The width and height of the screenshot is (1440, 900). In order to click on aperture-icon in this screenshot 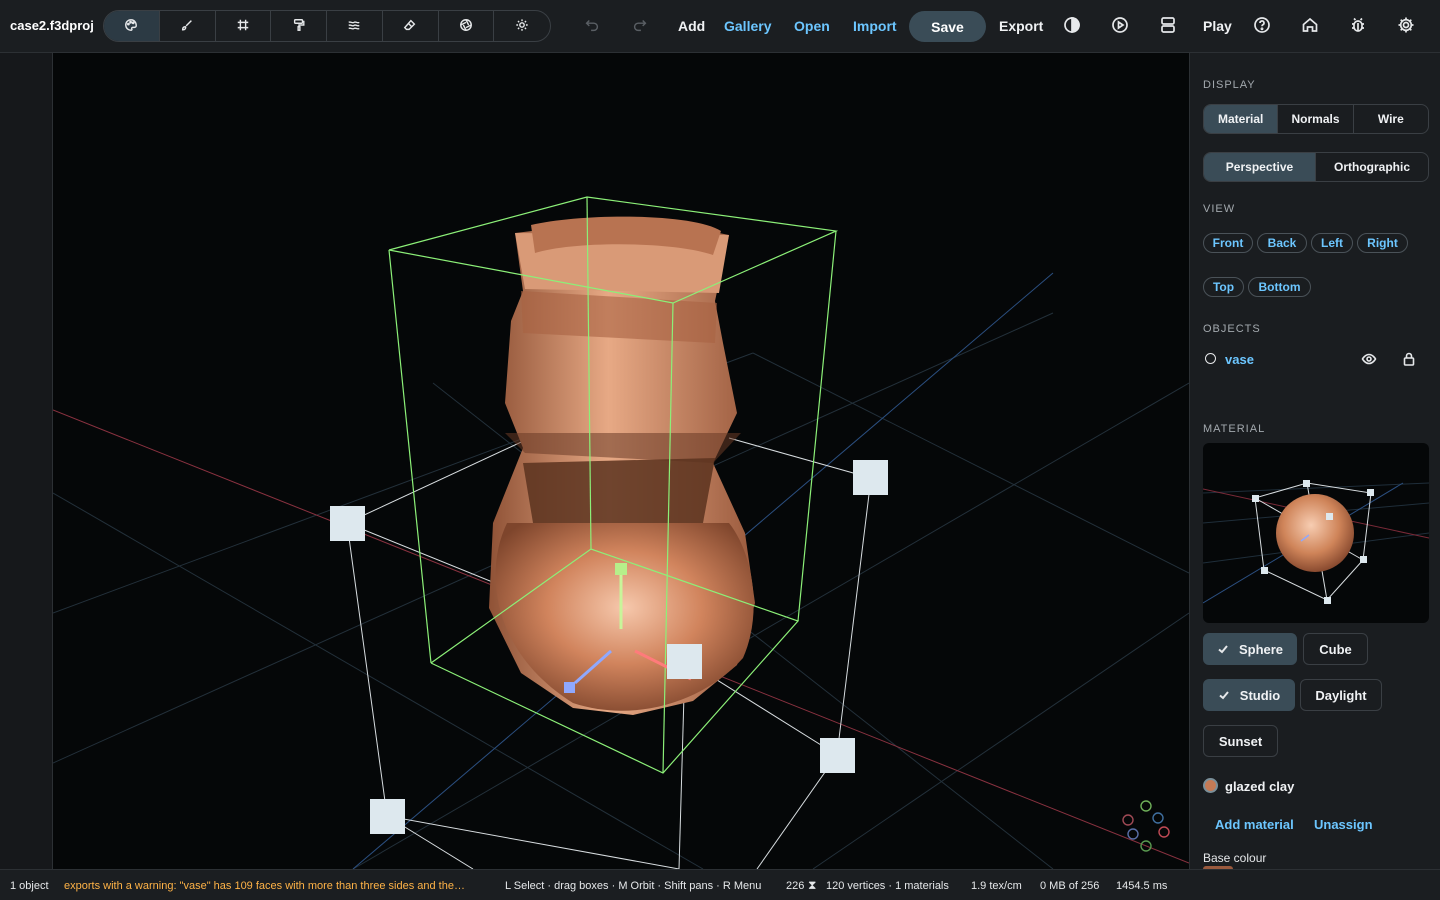, I will do `click(466, 26)`.